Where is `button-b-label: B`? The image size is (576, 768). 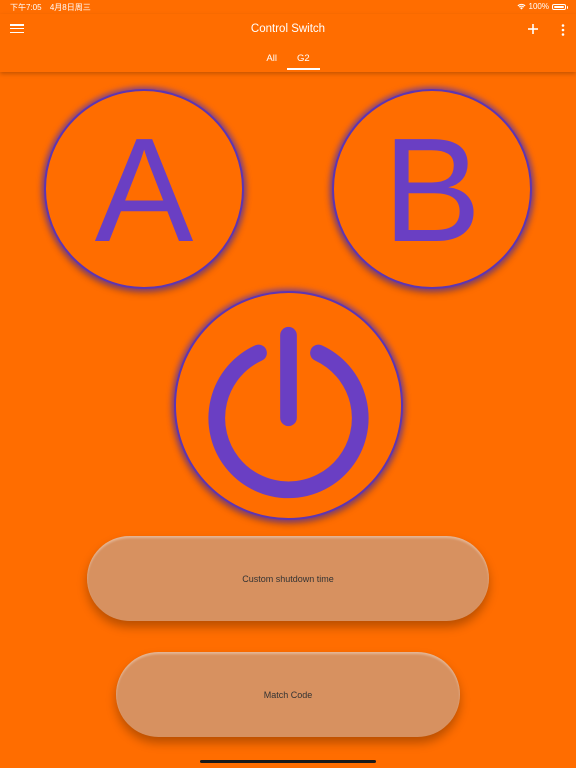
button-b-label: B is located at coordinates (432, 190).